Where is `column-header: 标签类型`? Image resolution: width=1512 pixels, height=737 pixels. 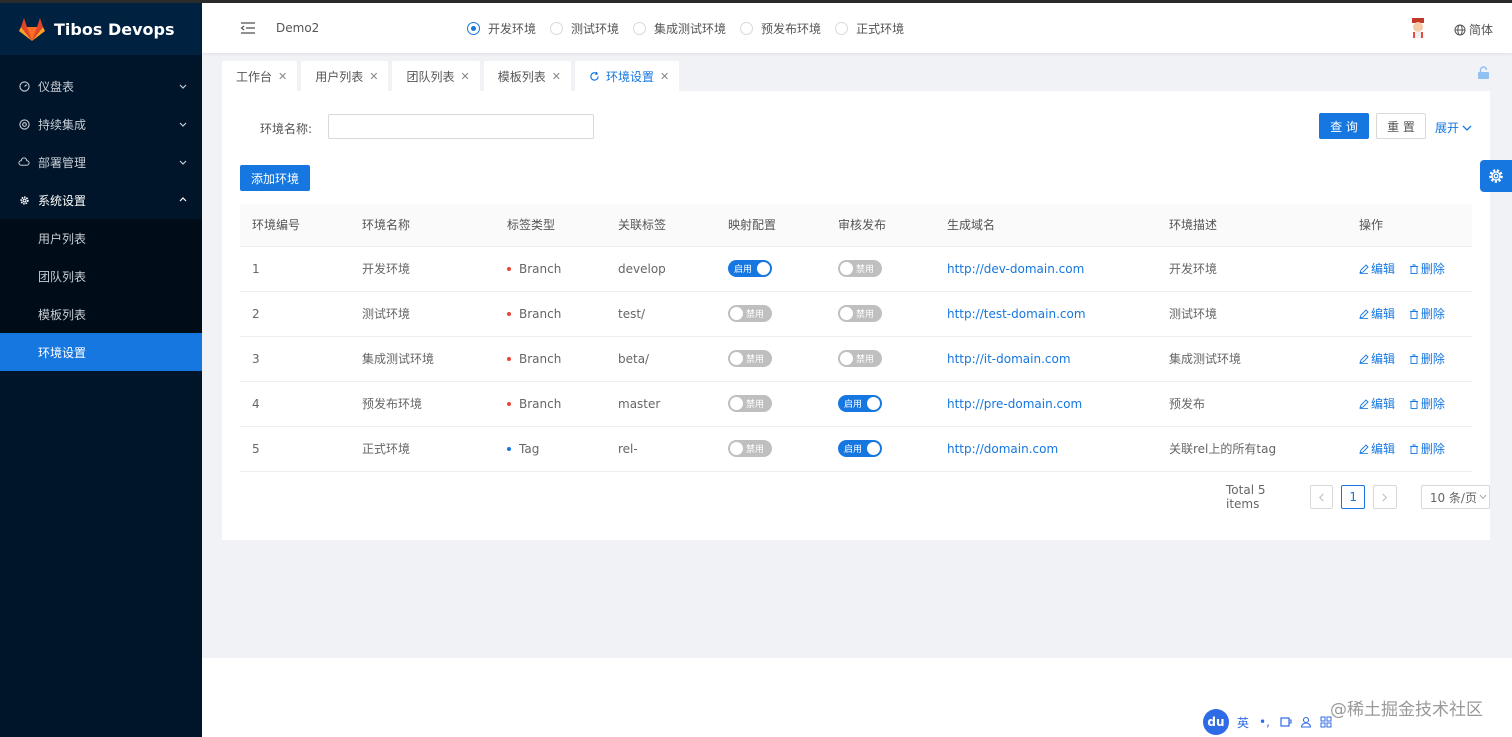
column-header: 标签类型 is located at coordinates (550, 225).